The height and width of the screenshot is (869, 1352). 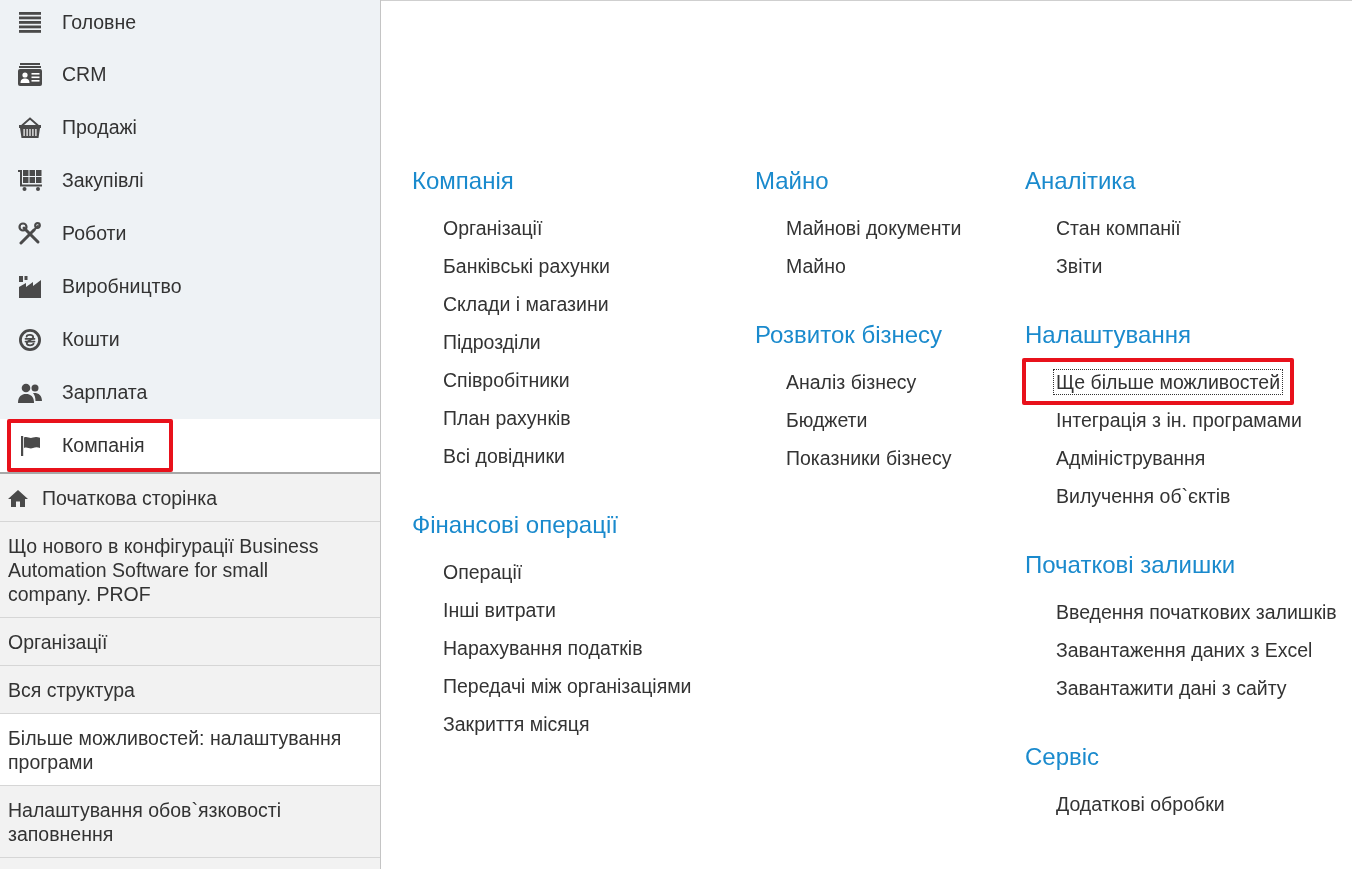 I want to click on link: Всі довідники, so click(x=504, y=456).